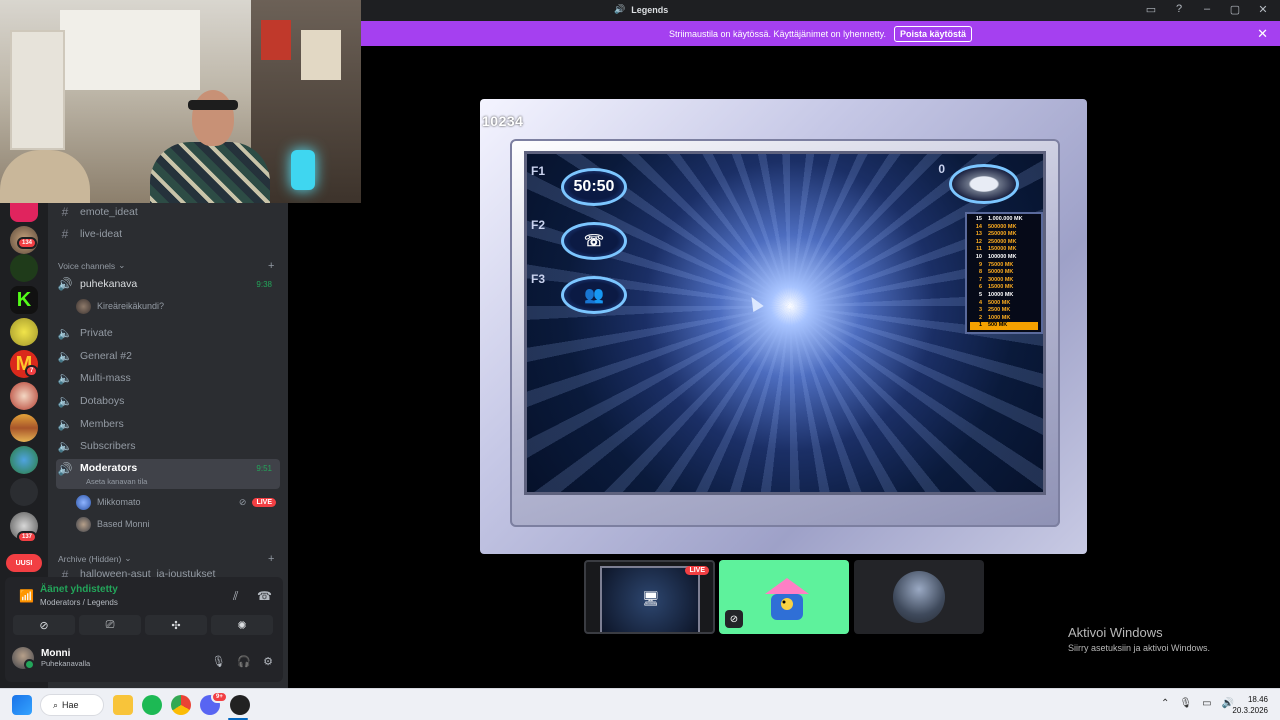 This screenshot has height=720, width=1280. What do you see at coordinates (996, 287) in the screenshot?
I see `money-ladder-row: 6 15000 MK` at bounding box center [996, 287].